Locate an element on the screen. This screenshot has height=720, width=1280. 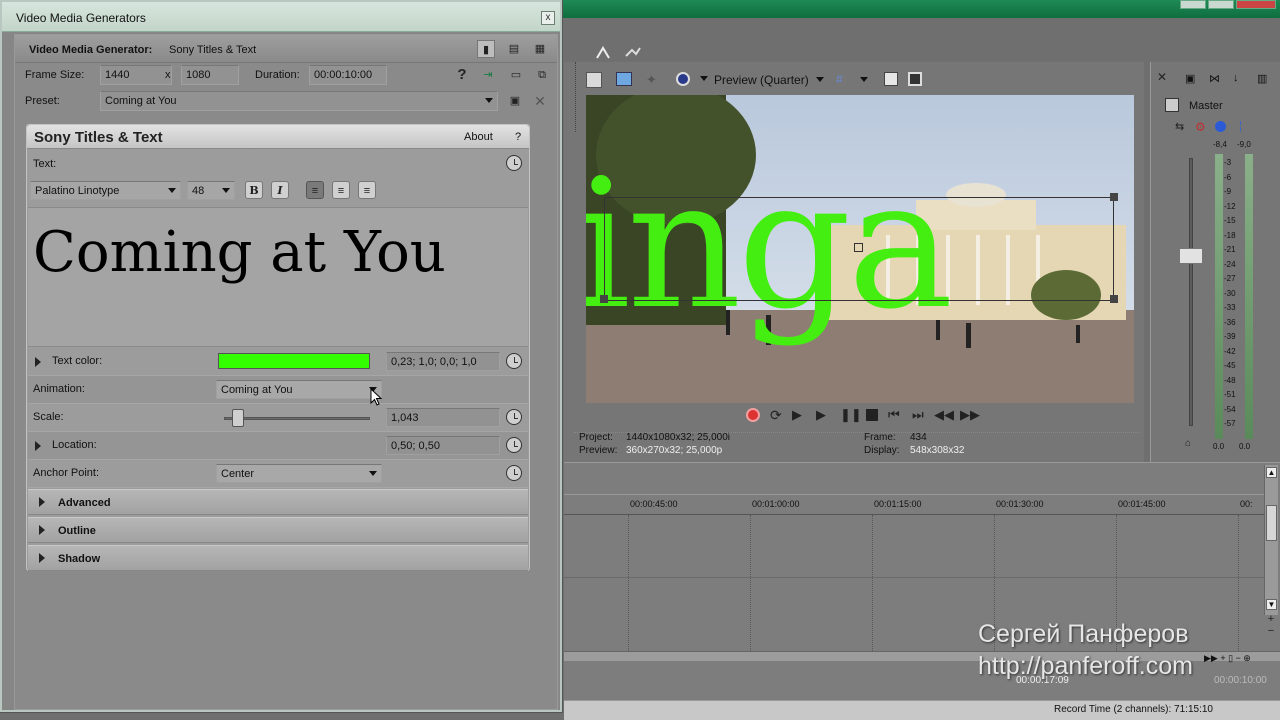
copy-snapshot-icon is located at coordinates (891, 79).